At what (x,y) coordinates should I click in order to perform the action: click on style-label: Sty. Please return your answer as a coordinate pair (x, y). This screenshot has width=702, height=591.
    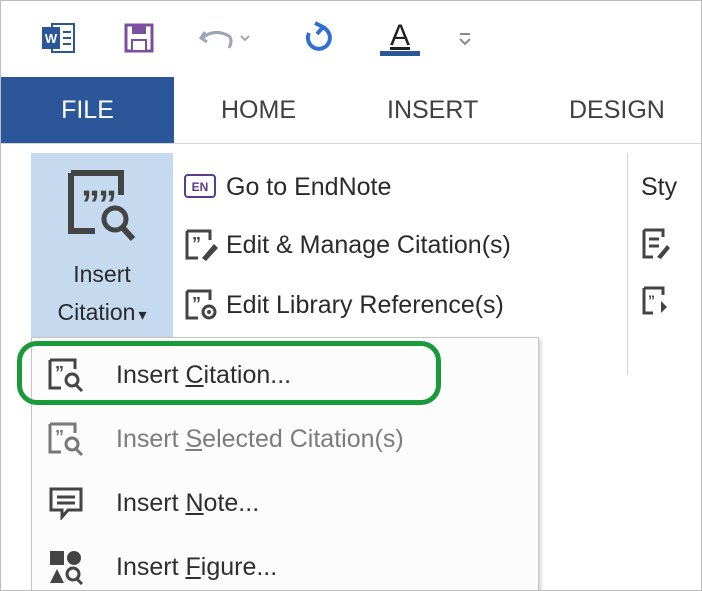
    Looking at the image, I should click on (659, 186).